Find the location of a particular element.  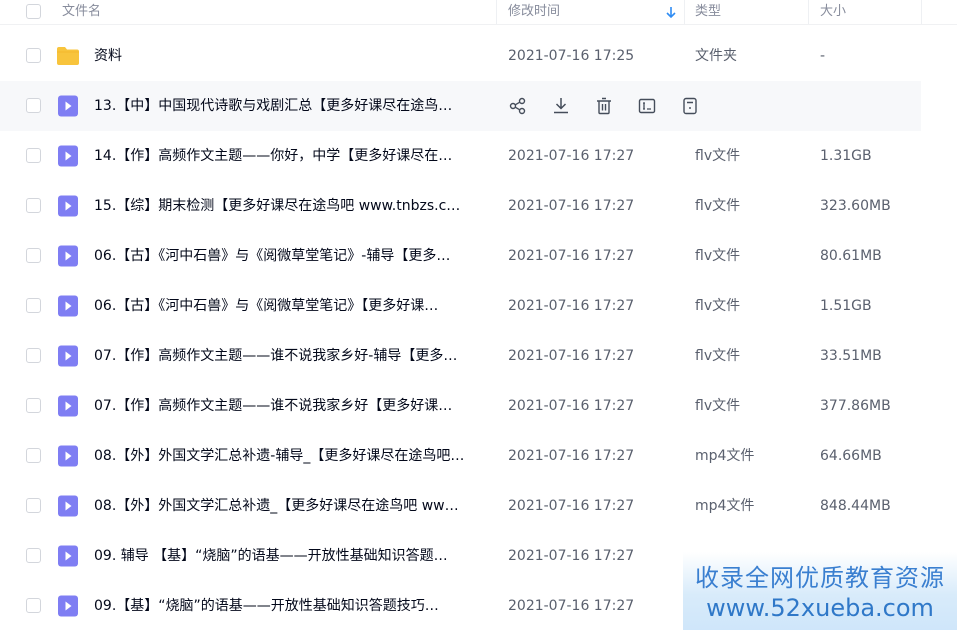

column-header-name: 文件名 is located at coordinates (81, 12).